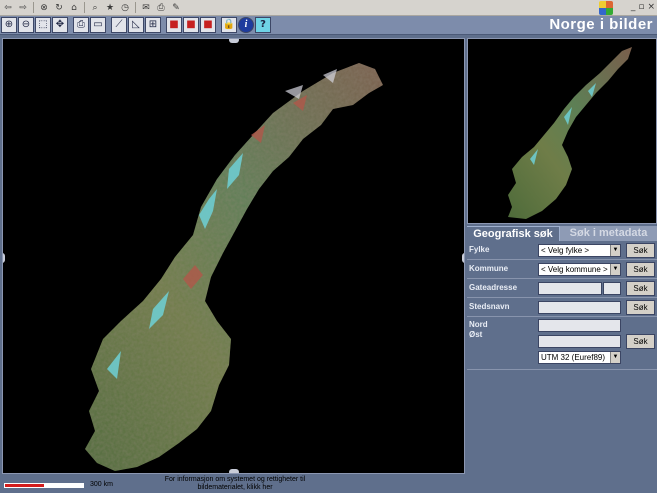 The height and width of the screenshot is (493, 657). Describe the element at coordinates (601, 24) in the screenshot. I see `app-title: Norge i bilder` at that location.